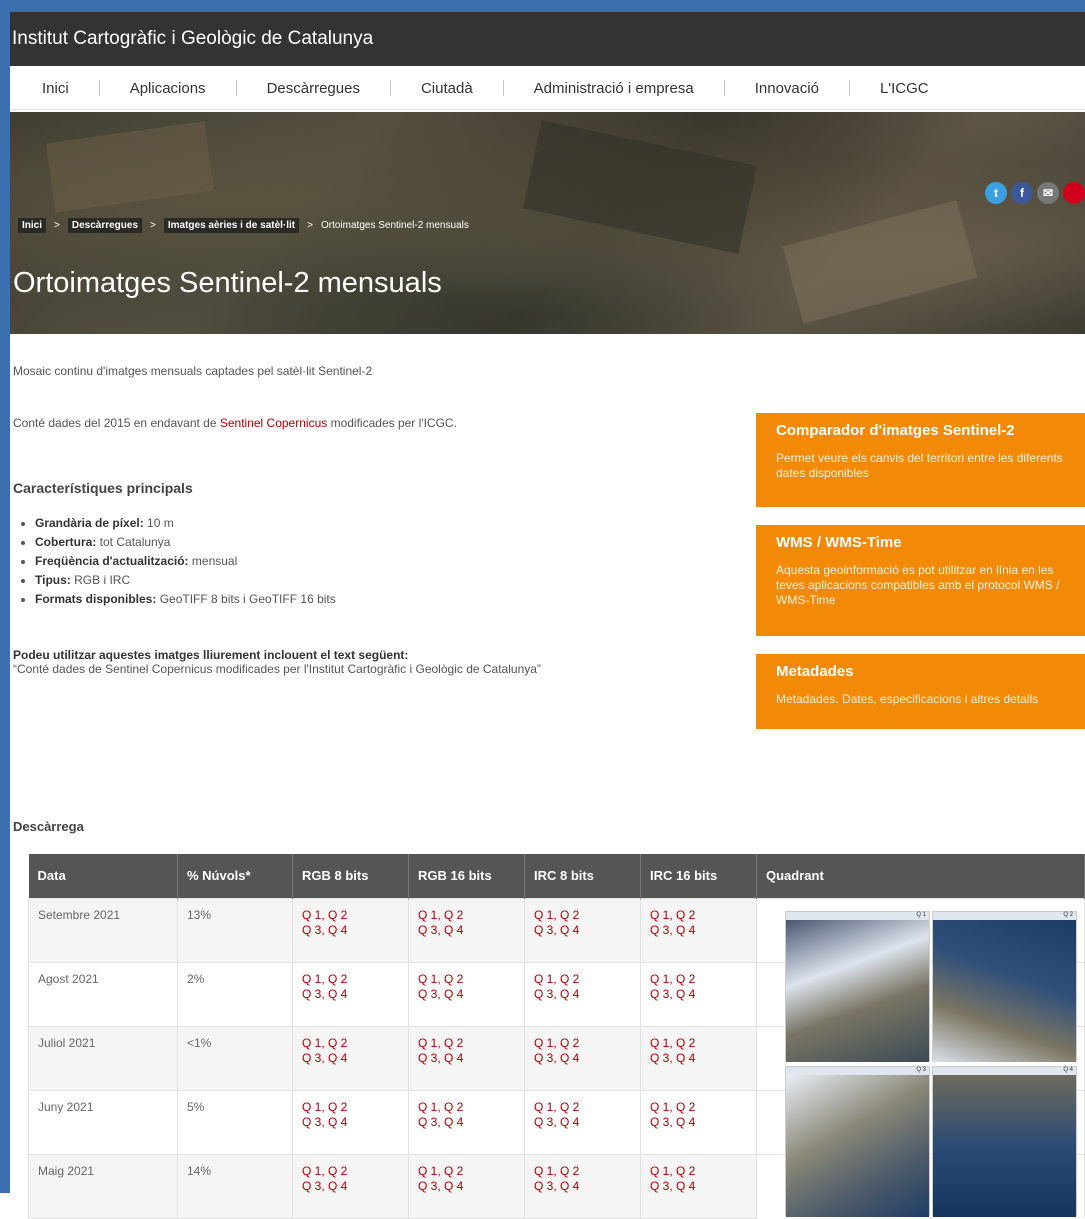 This screenshot has height=1219, width=1085. I want to click on quadrant-label: Q 4, so click(1004, 1071).